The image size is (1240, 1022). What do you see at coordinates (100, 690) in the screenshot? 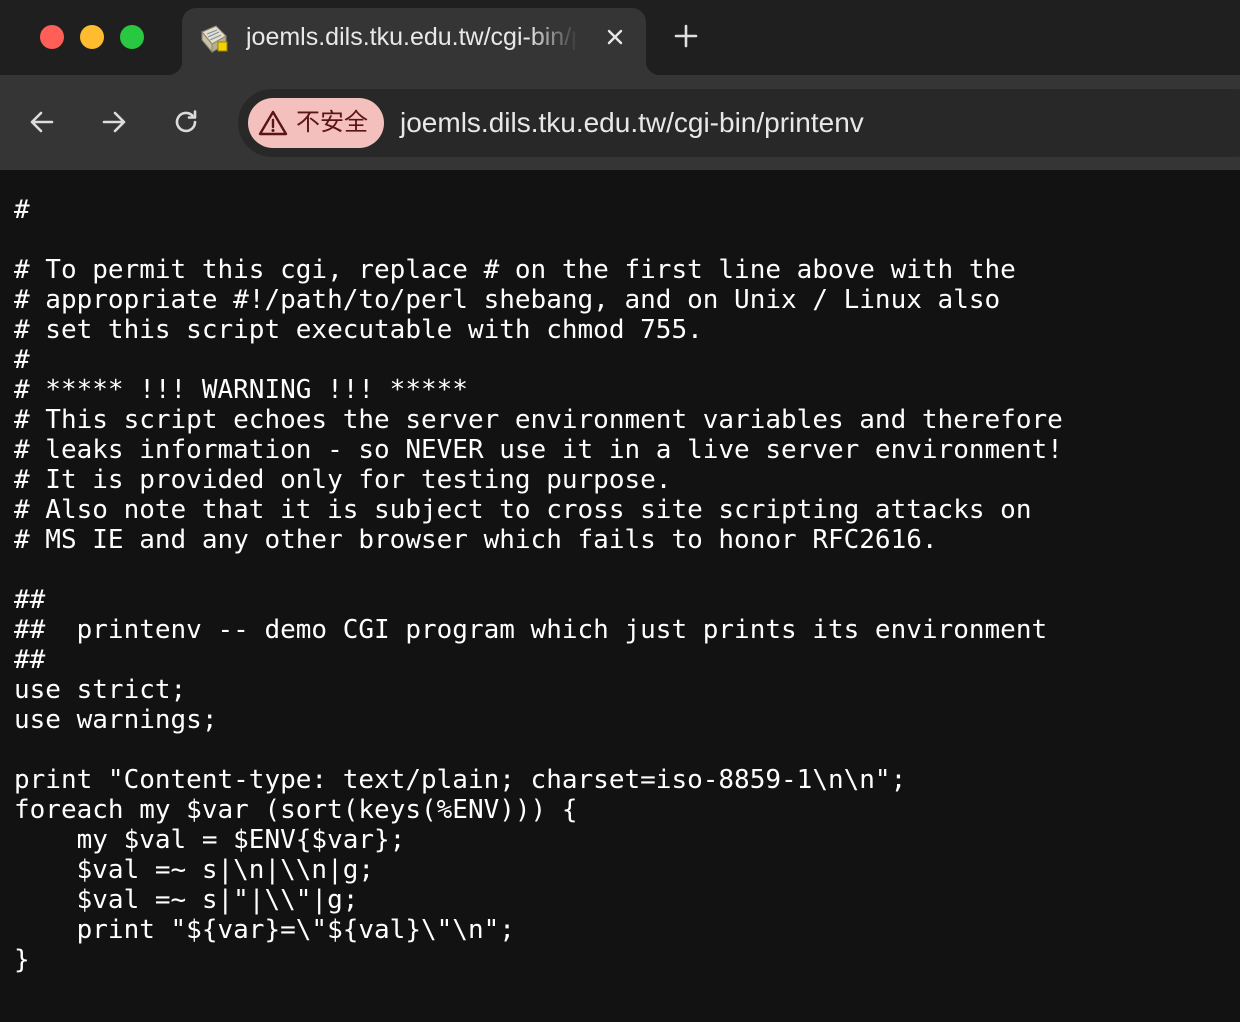
I see `code-line: use strict;` at bounding box center [100, 690].